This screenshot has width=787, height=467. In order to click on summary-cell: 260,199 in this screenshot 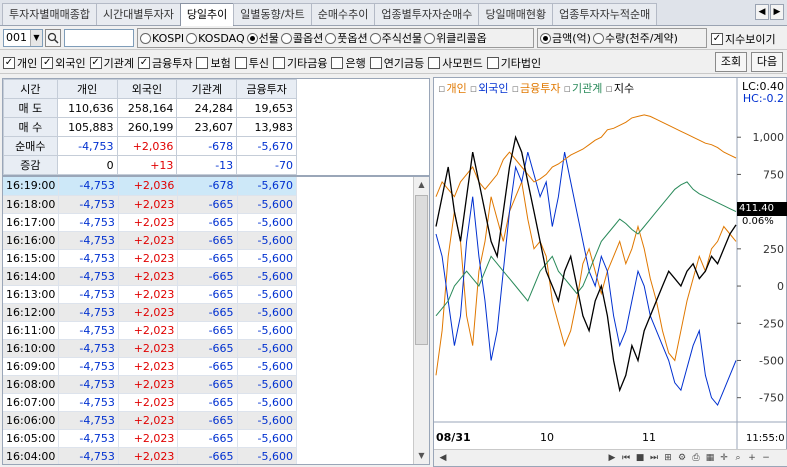, I will do `click(147, 127)`.